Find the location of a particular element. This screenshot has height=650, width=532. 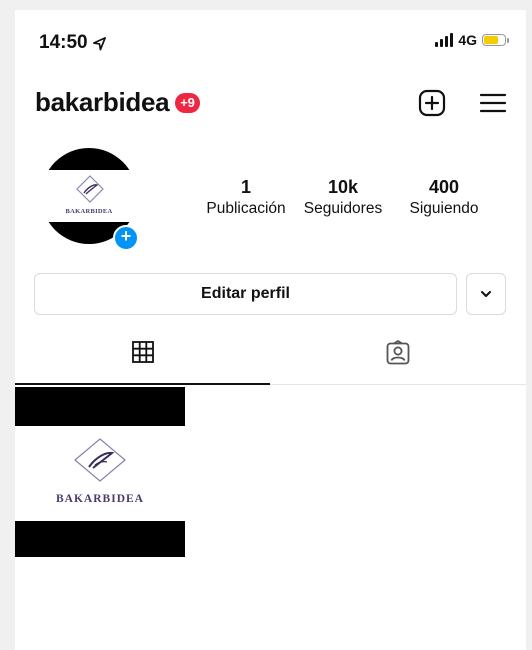

chevron-down-icon is located at coordinates (486, 294).